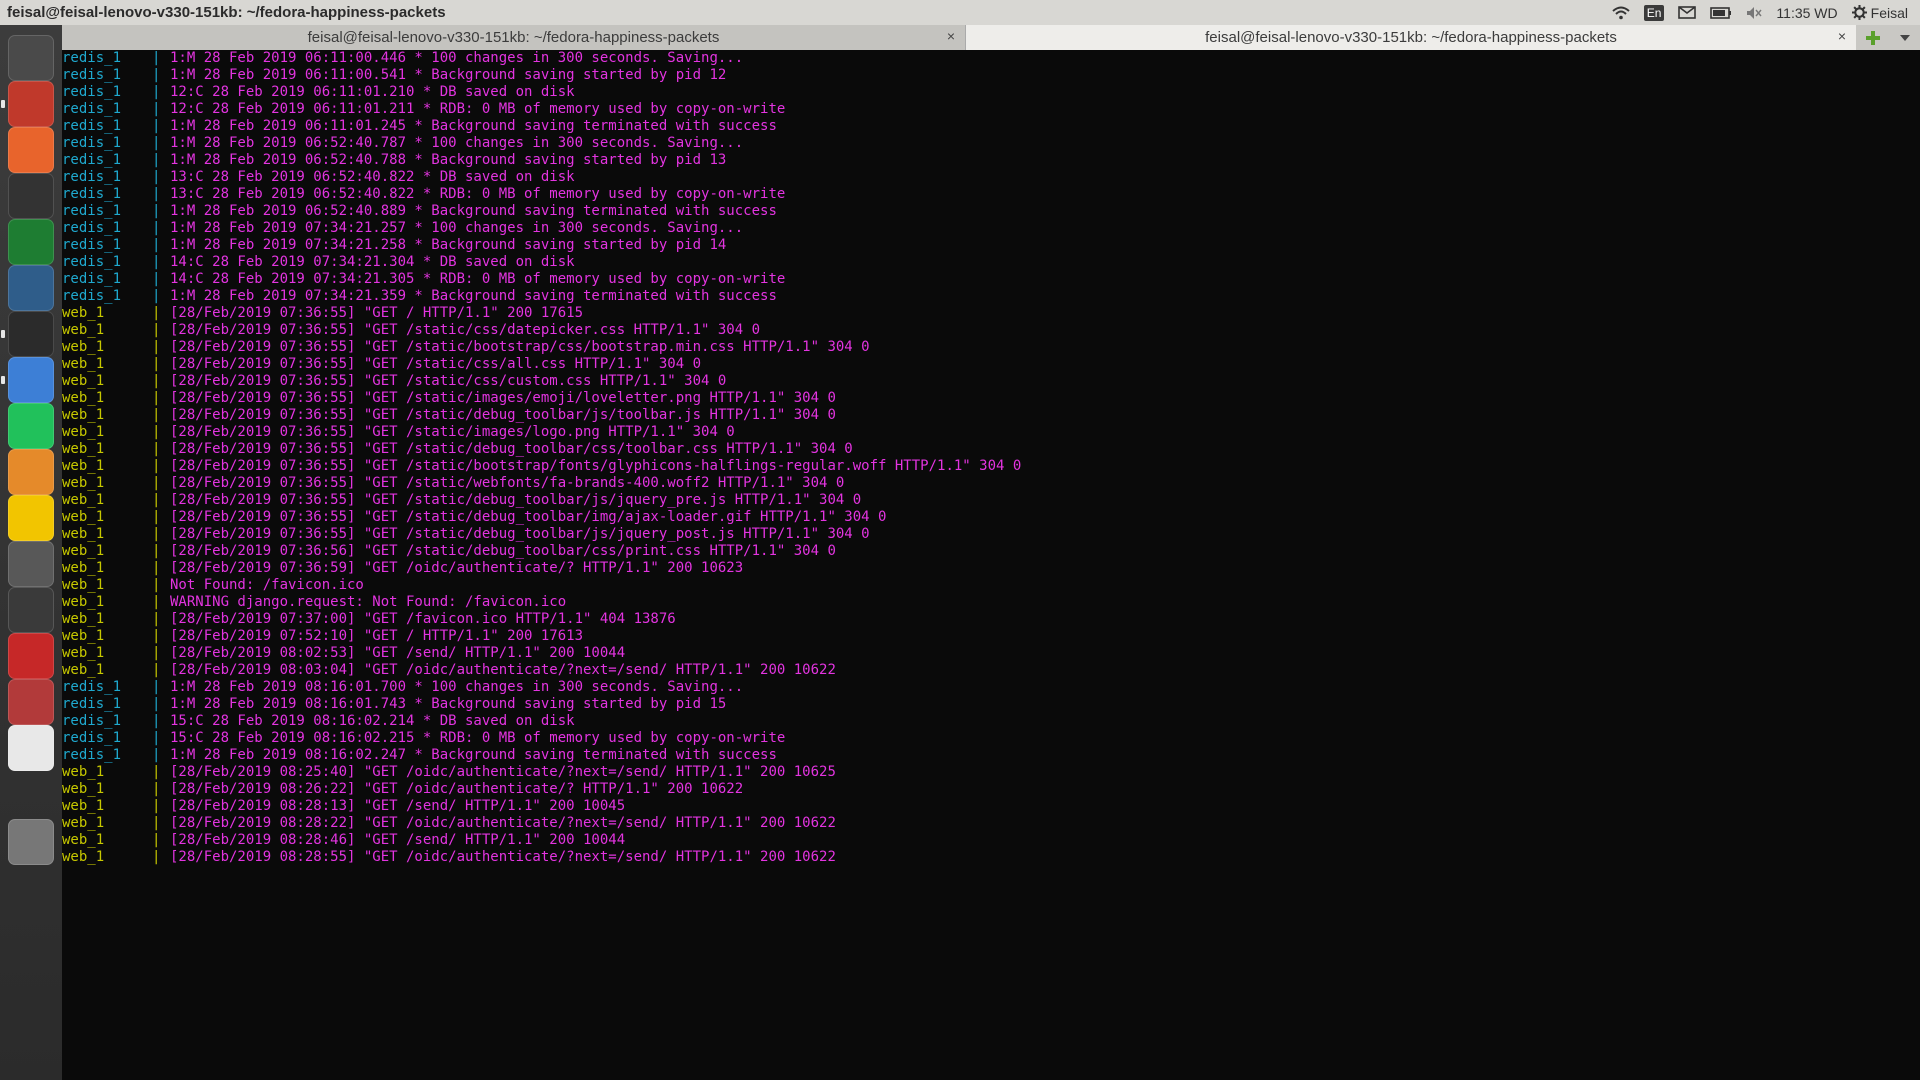 This screenshot has height=1080, width=1920. Describe the element at coordinates (31, 104) in the screenshot. I see `file-cabinet-icon` at that location.